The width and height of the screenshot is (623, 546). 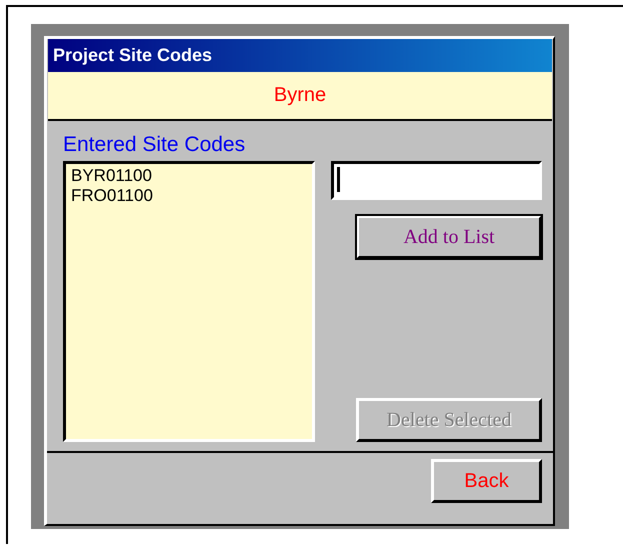 What do you see at coordinates (189, 176) in the screenshot?
I see `list-item: BYR01100` at bounding box center [189, 176].